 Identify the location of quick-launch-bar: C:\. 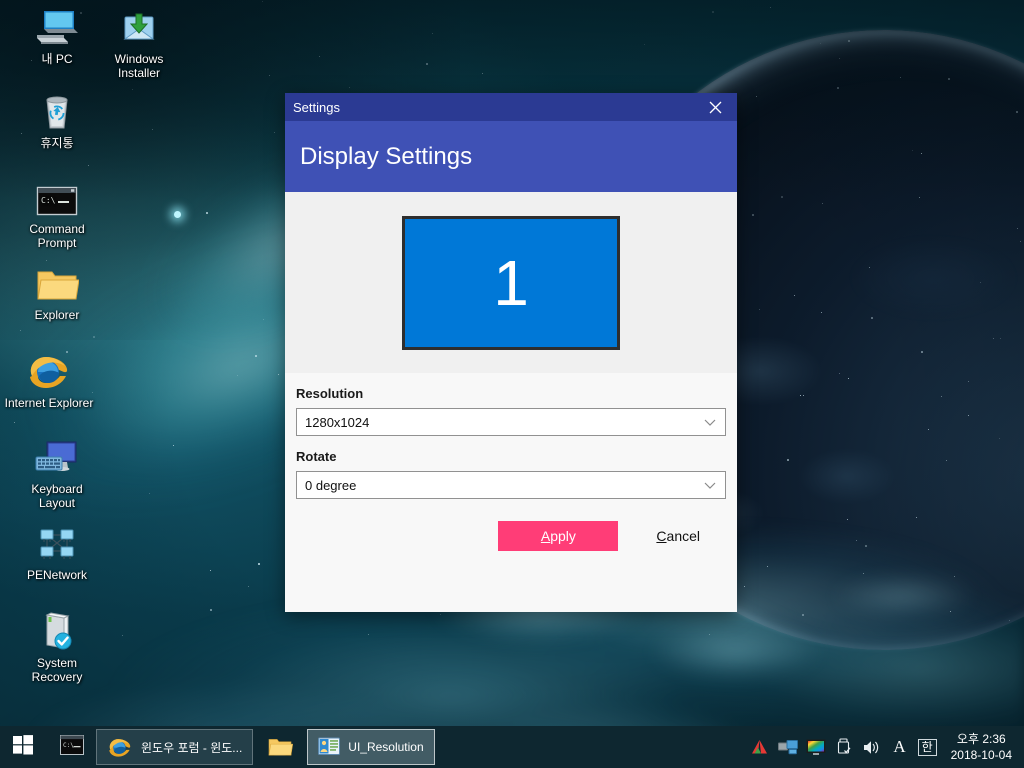
(69, 747).